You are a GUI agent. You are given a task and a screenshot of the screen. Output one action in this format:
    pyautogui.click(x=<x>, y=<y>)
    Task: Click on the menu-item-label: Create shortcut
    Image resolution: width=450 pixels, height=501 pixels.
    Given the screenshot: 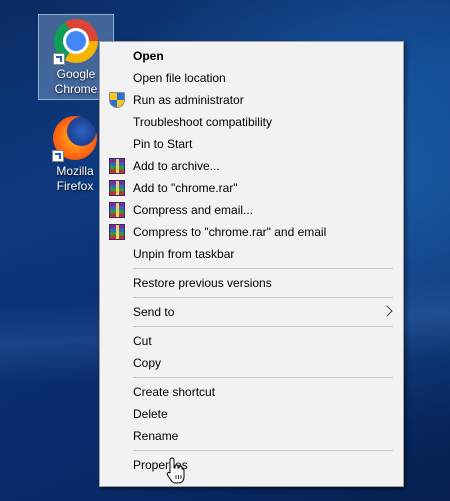 What is the action you would take?
    pyautogui.click(x=174, y=392)
    